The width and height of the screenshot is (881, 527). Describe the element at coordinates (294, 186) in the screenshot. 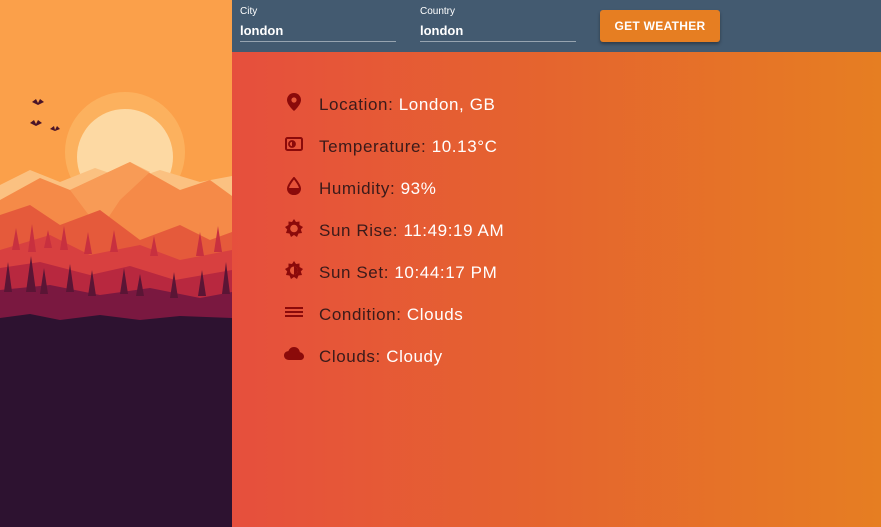

I see `droplet-icon` at that location.